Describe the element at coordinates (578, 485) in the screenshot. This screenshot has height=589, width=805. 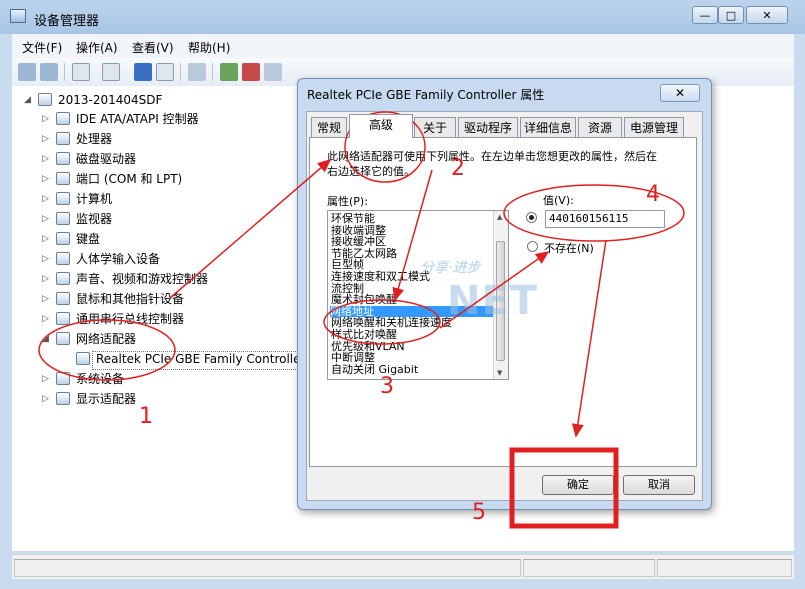
I see `ok-button: 确定` at that location.